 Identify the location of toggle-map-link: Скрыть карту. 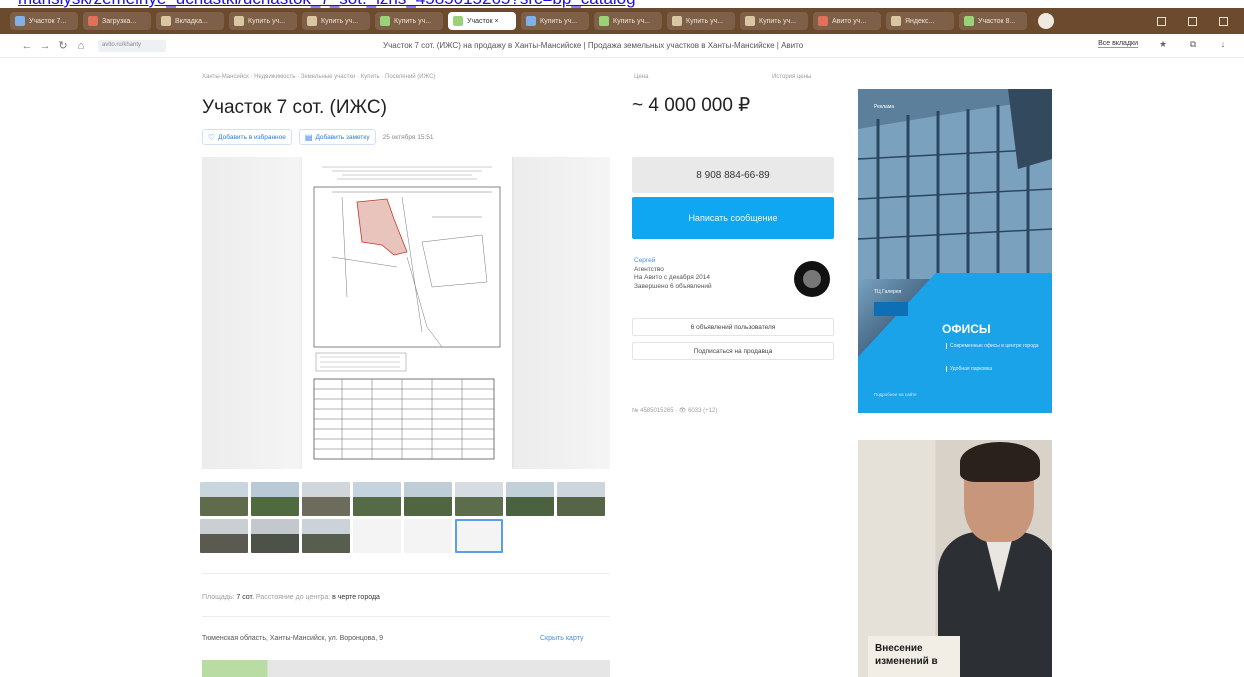
(561, 638).